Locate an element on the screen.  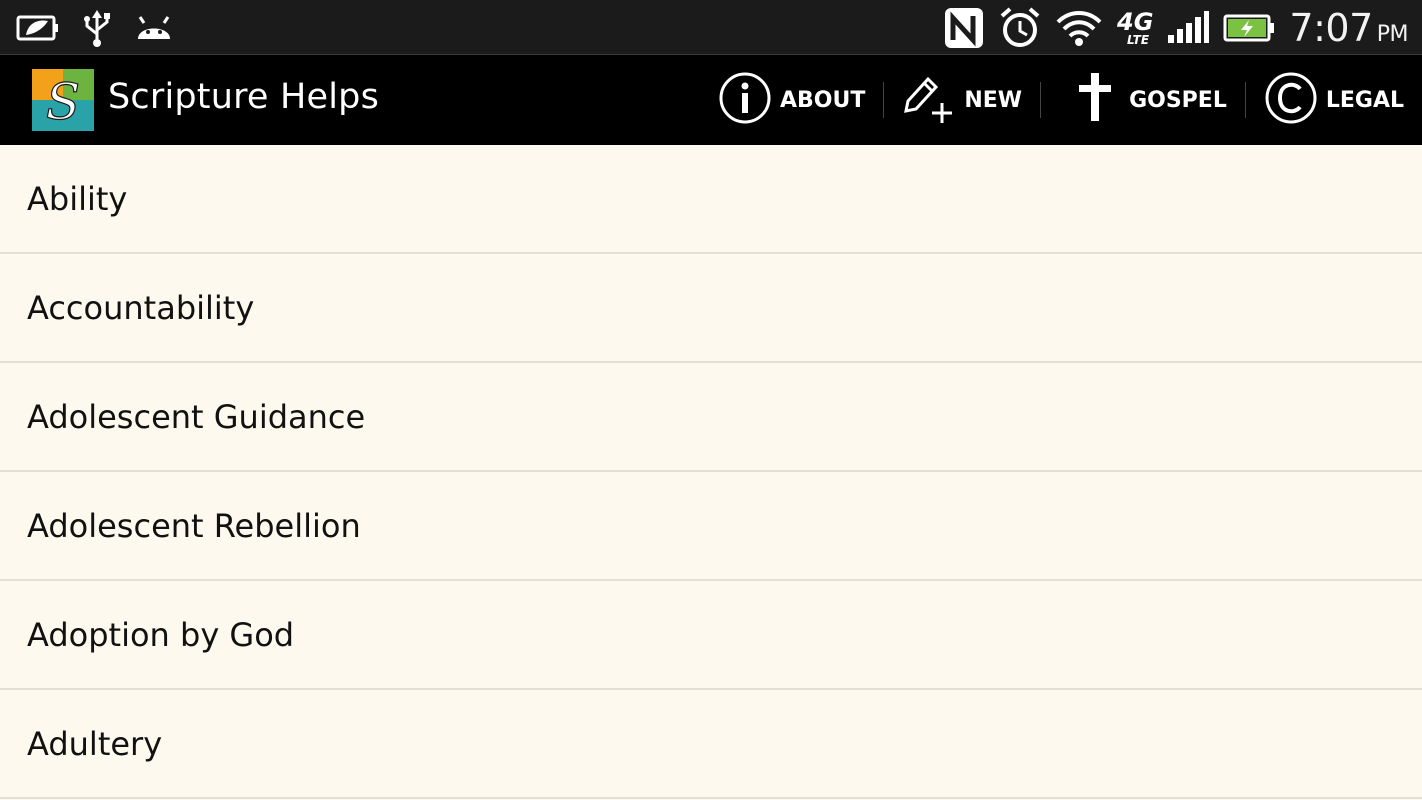
legal-label: LEGAL is located at coordinates (1364, 100).